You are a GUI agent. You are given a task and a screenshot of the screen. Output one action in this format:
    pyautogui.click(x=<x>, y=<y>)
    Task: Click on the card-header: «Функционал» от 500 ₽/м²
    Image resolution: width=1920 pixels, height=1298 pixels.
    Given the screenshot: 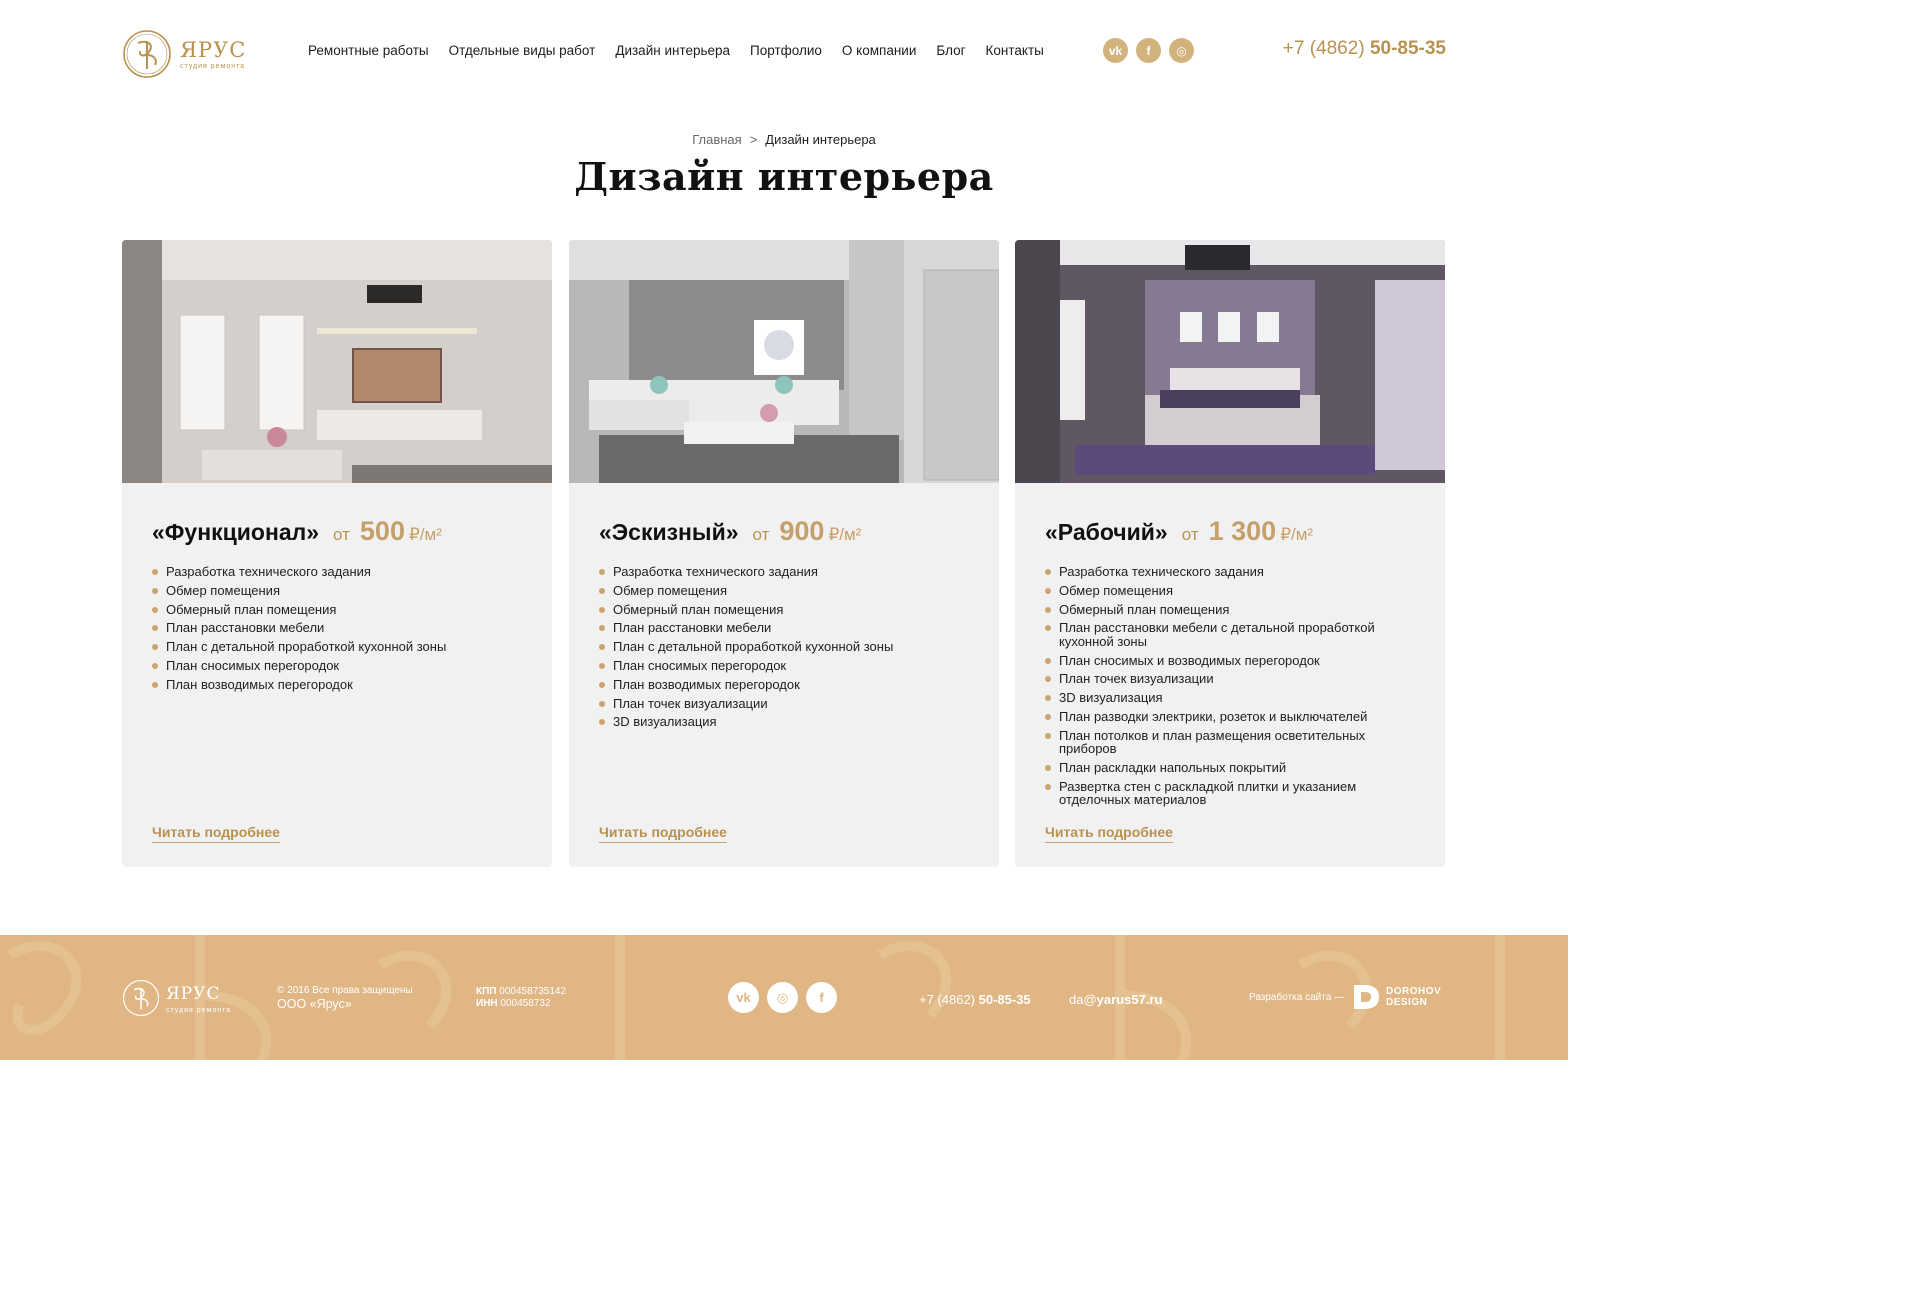 What is the action you would take?
    pyautogui.click(x=342, y=531)
    